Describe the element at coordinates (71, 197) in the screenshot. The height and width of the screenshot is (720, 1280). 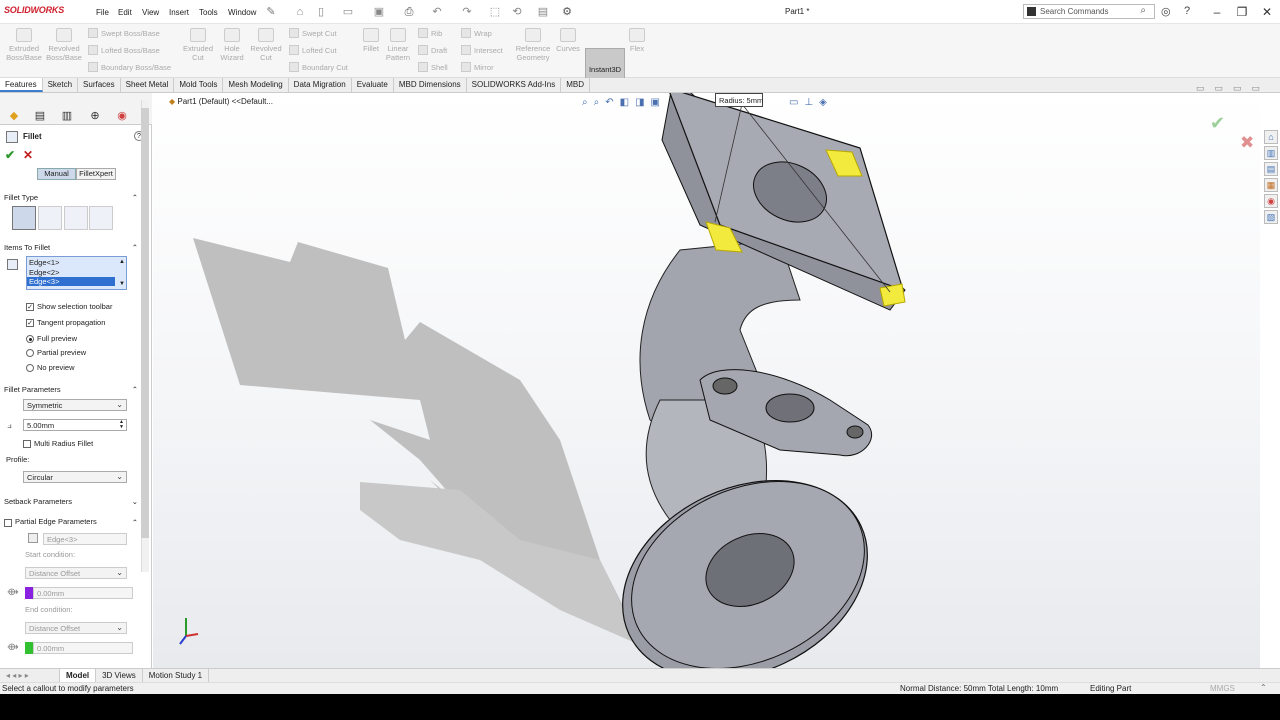
I see `fillet-type-header: Fillet Type ⌃` at that location.